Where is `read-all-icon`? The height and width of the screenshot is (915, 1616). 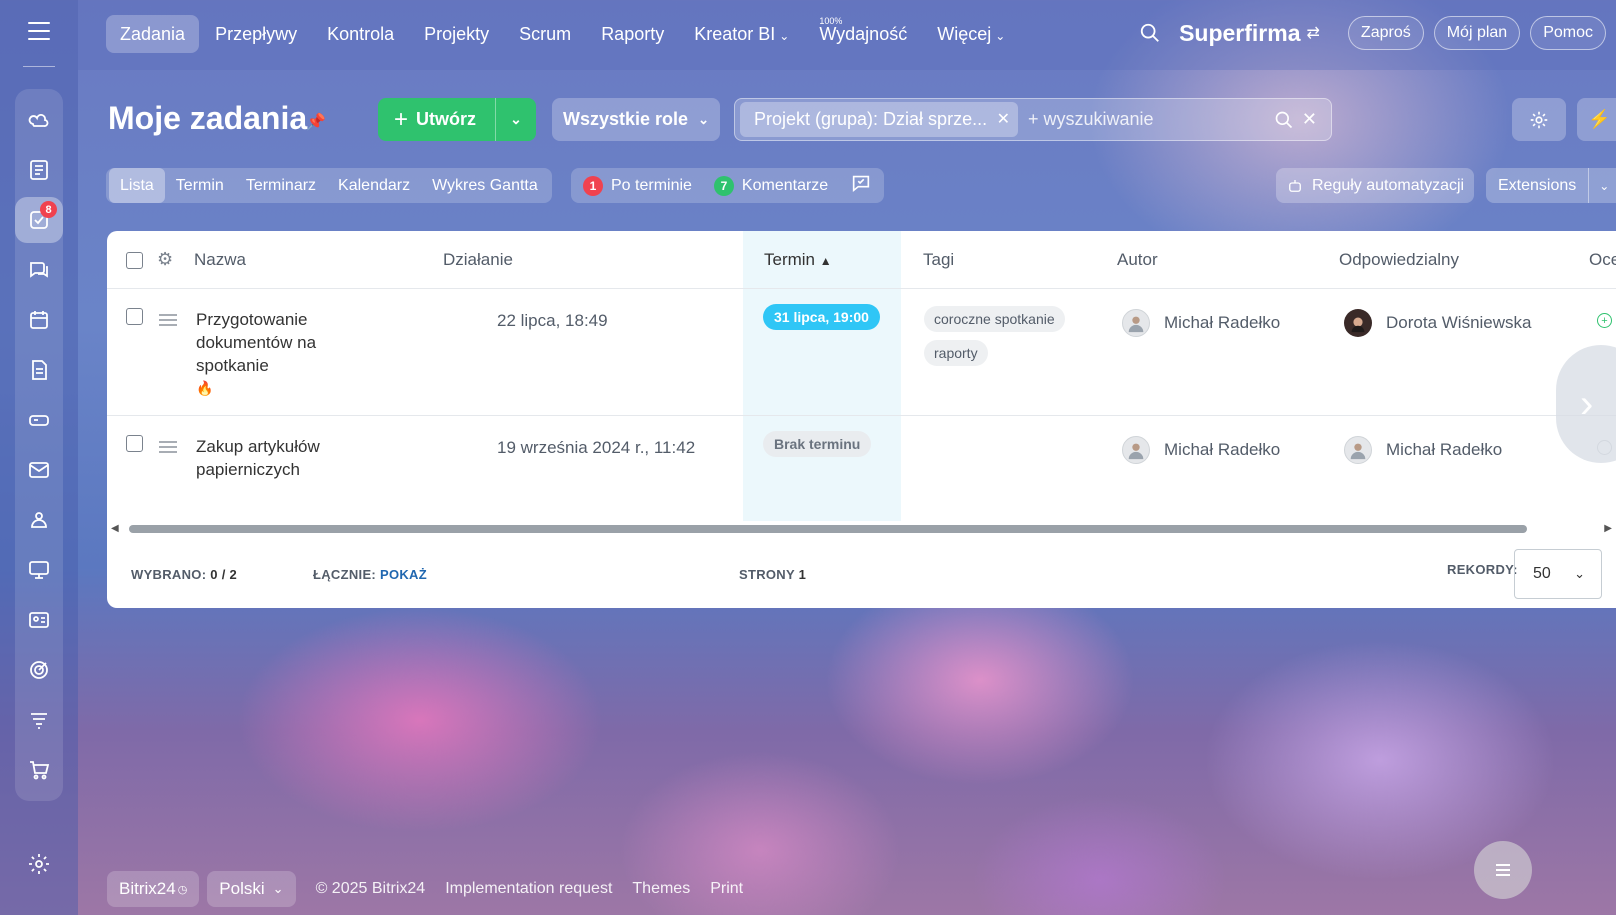
read-all-icon is located at coordinates (861, 185).